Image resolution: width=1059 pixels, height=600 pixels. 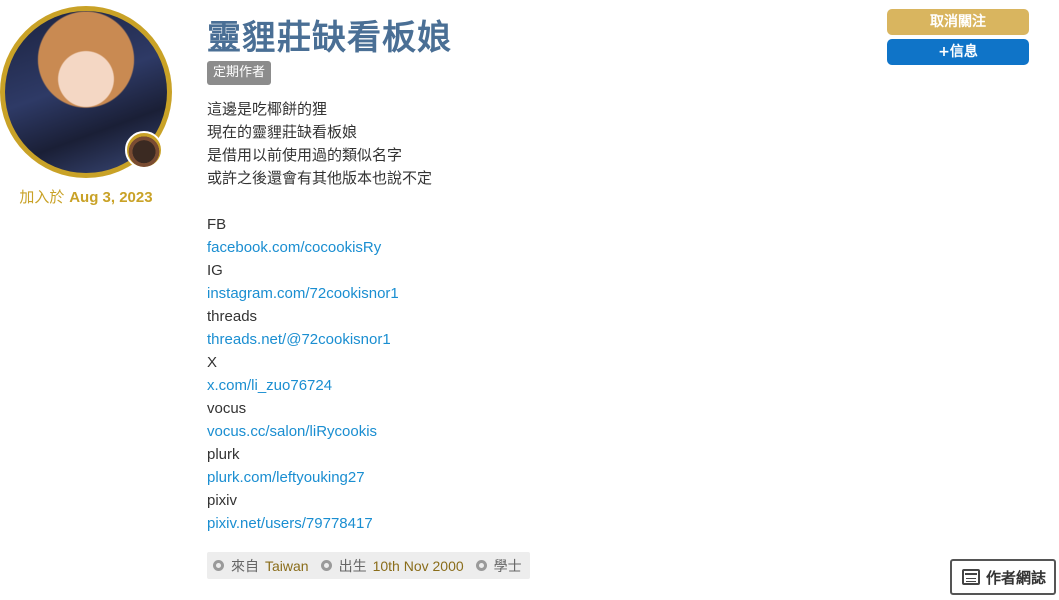 I want to click on joined-info: 加入於 Aug 3, 2023, so click(x=86, y=196).